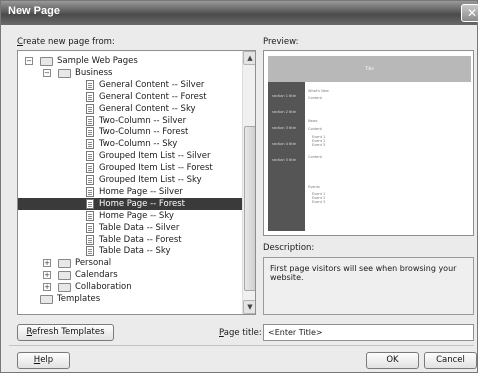  Describe the element at coordinates (144, 132) in the screenshot. I see `tree-item-label: Two-Column -- Forest` at that location.